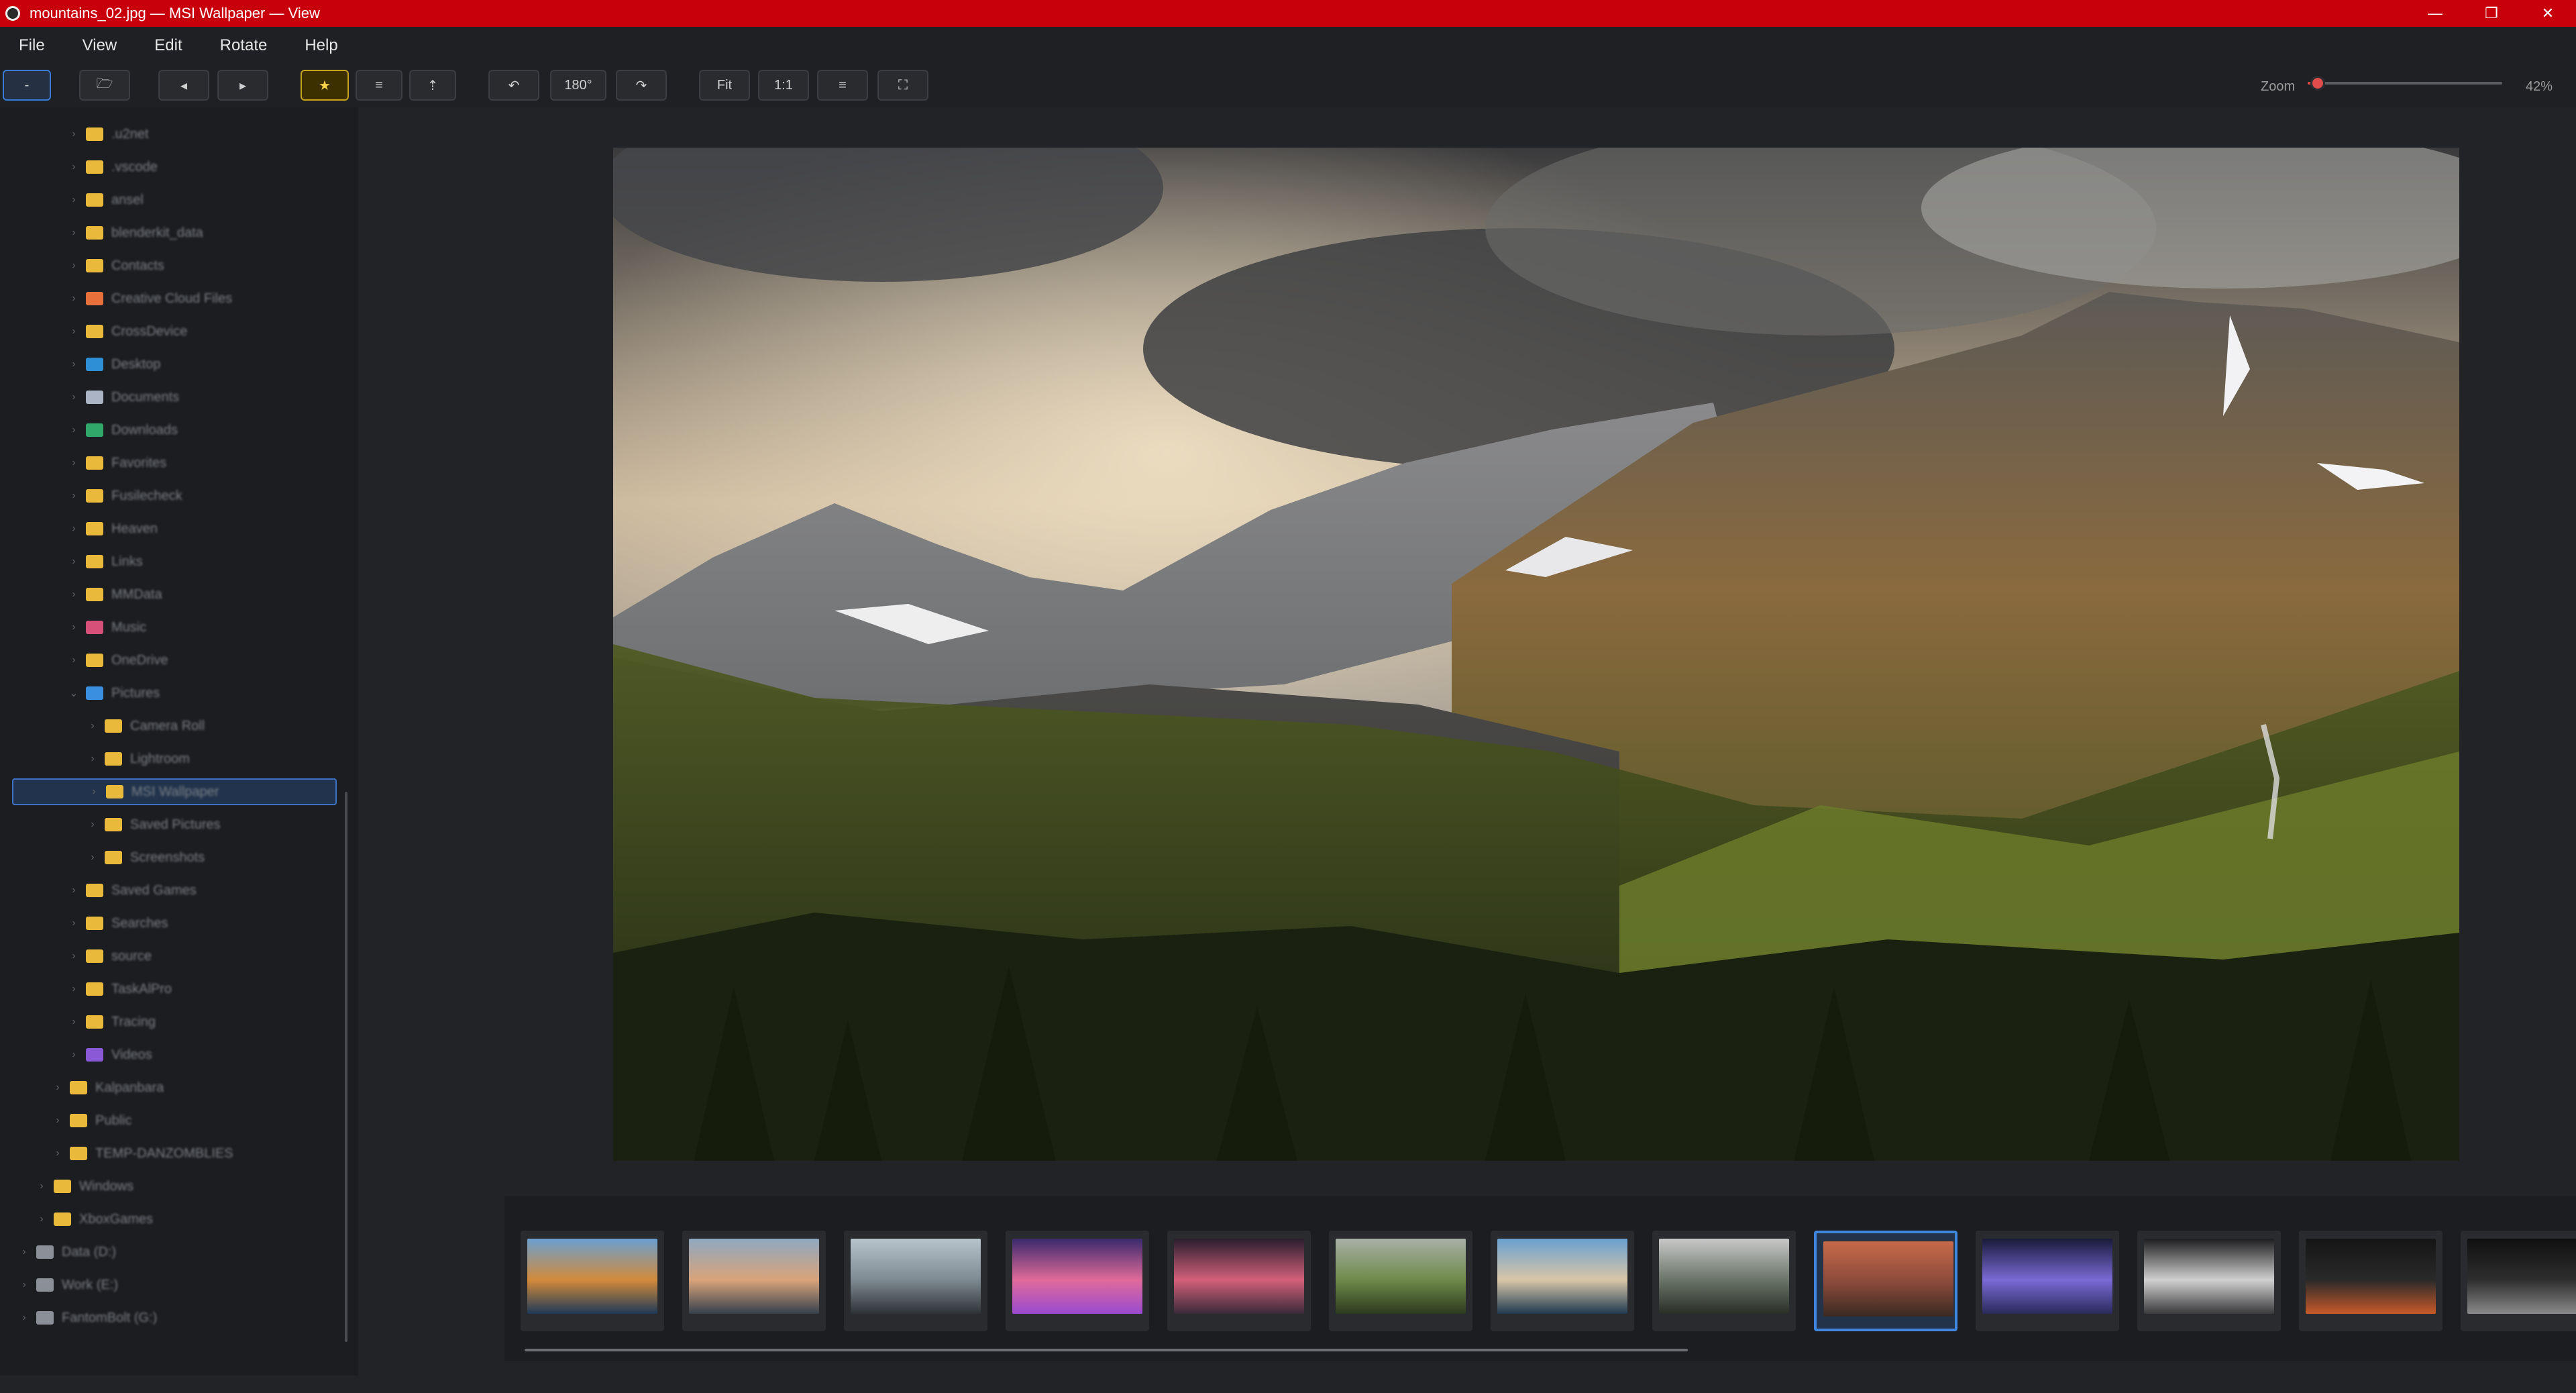 The width and height of the screenshot is (2576, 1393). I want to click on previous-button: ◂, so click(183, 85).